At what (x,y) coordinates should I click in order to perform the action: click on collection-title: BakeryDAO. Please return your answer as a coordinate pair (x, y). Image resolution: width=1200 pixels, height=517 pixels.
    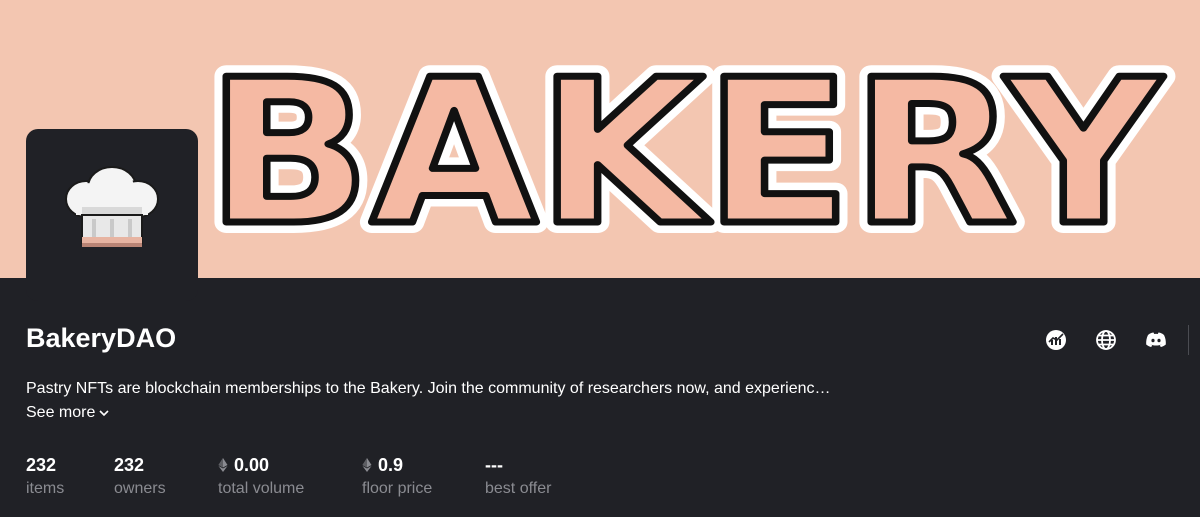
    Looking at the image, I should click on (101, 338).